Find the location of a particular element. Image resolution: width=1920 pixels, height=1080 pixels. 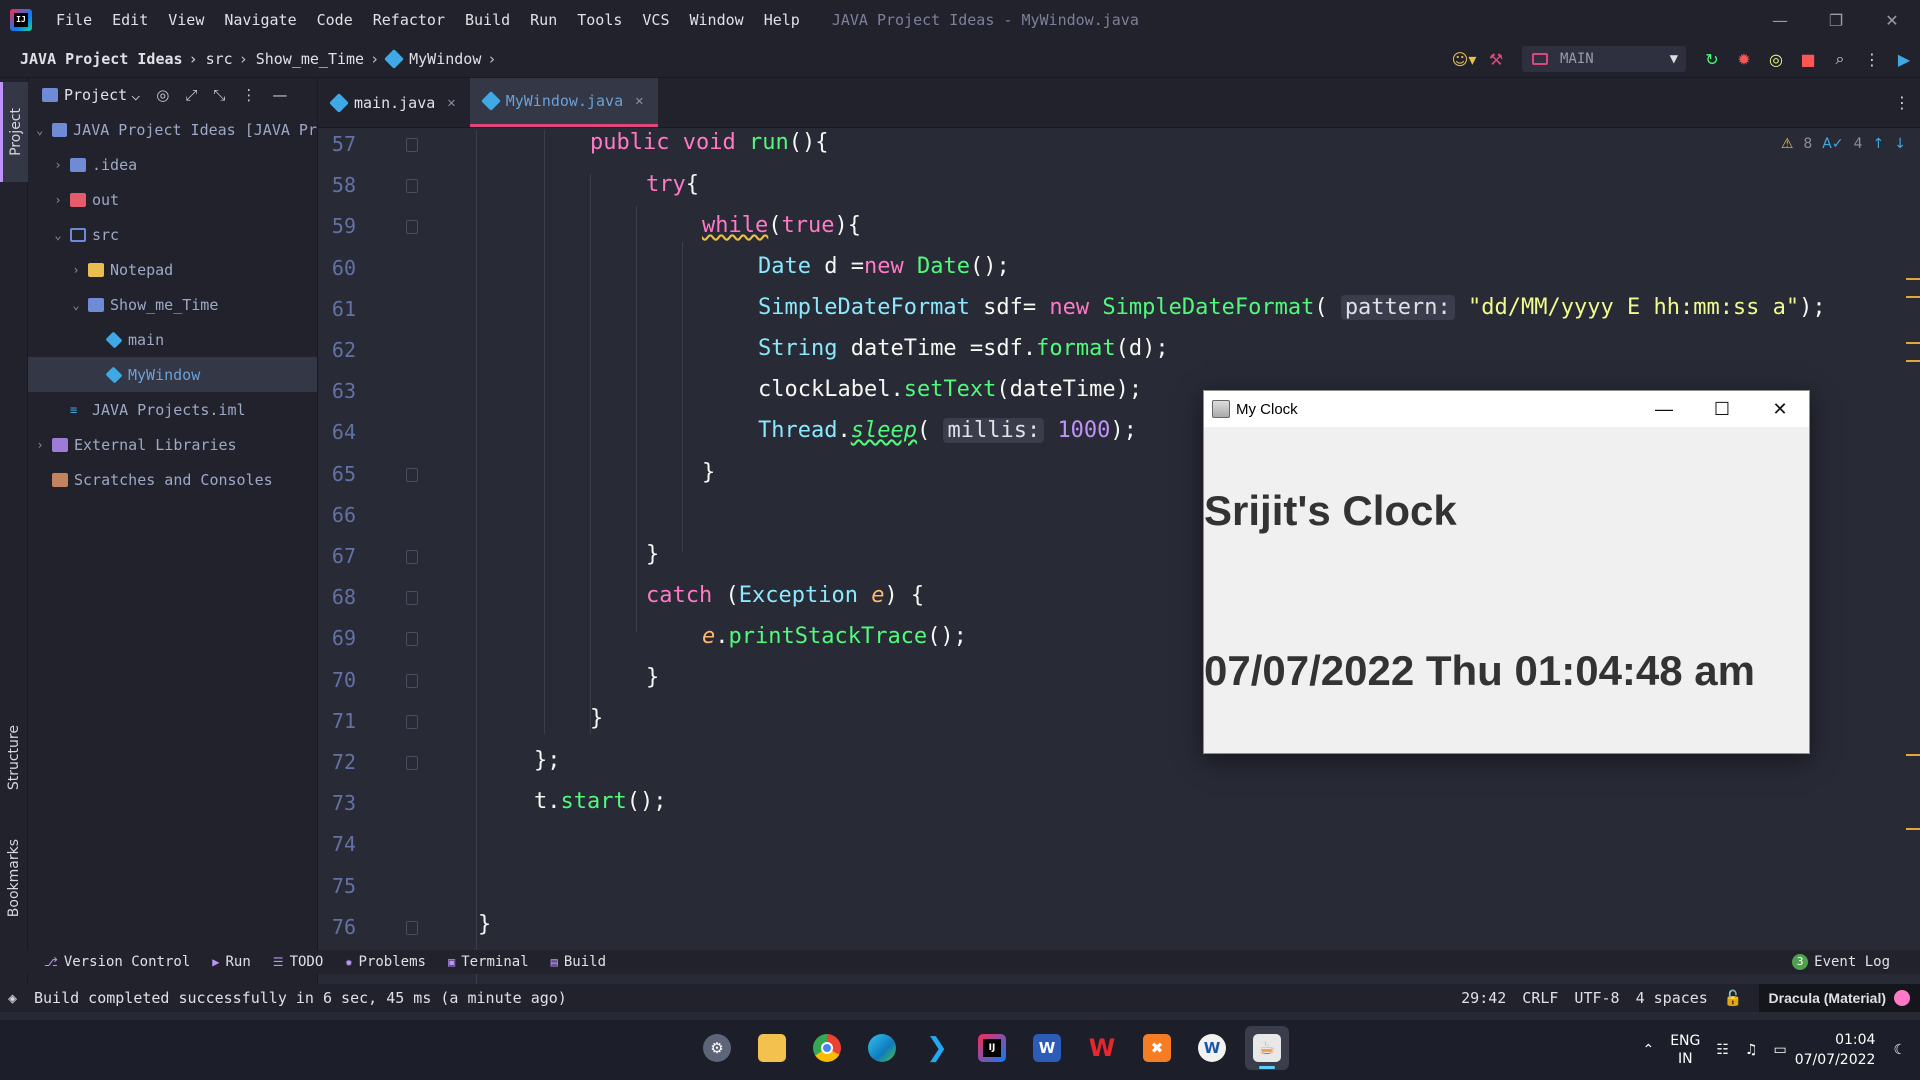

language-indicator: ENG IN is located at coordinates (1685, 1050).